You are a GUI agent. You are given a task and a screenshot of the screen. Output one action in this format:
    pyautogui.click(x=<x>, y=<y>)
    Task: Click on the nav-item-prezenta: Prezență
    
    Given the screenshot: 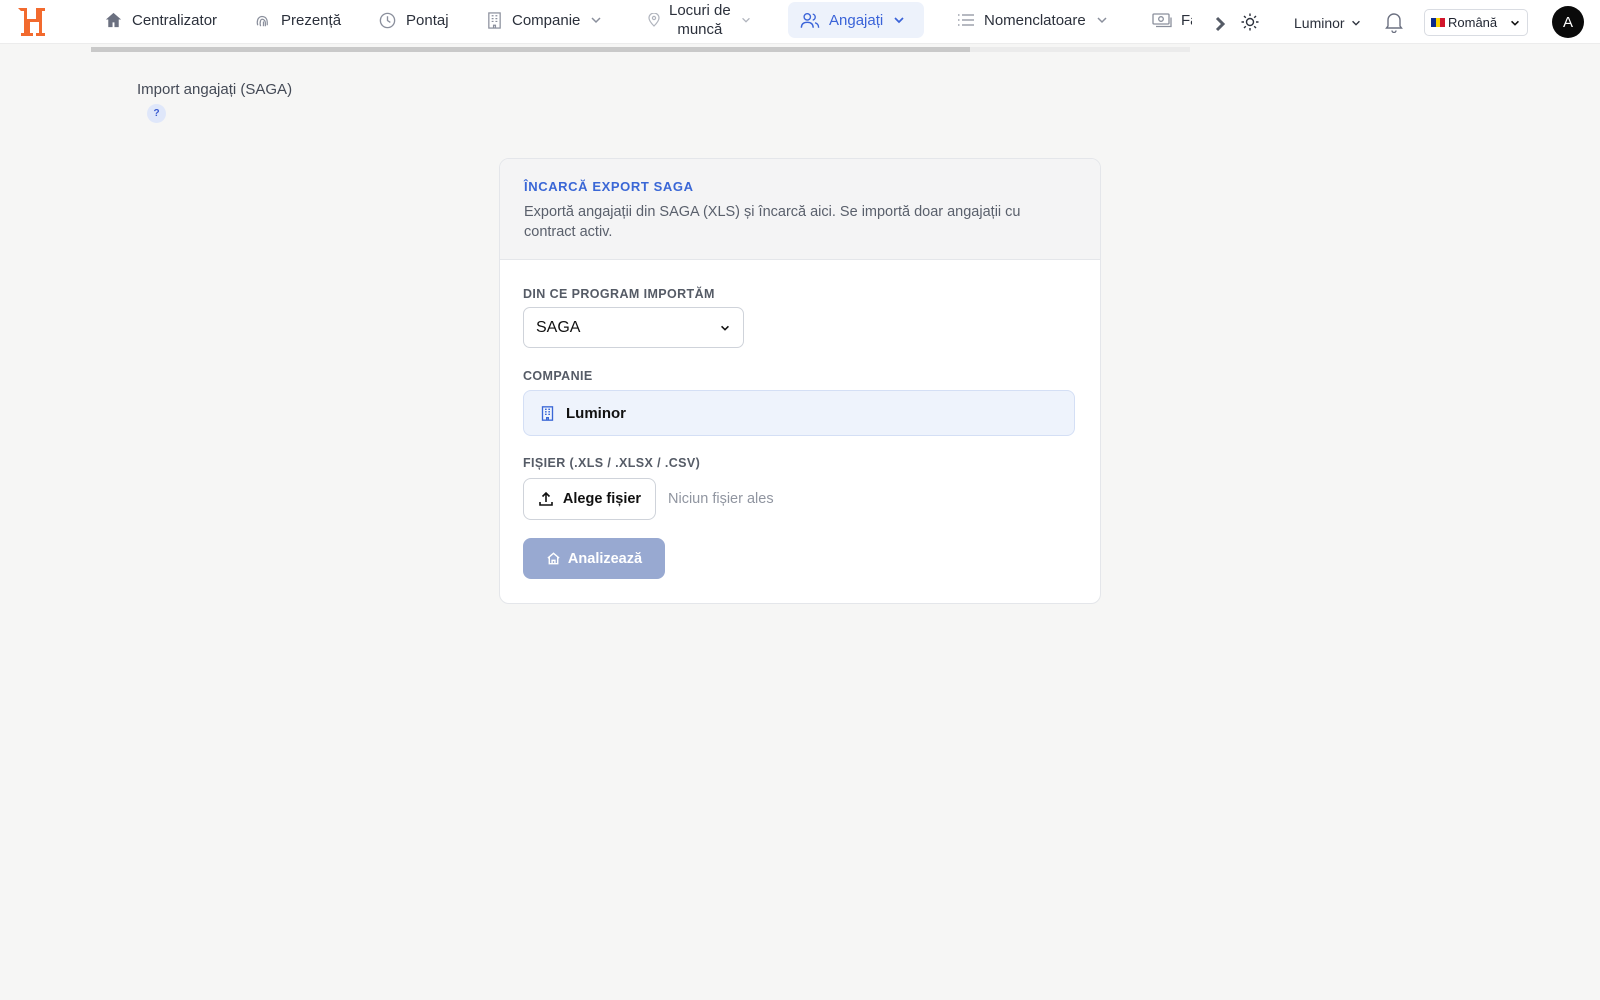 What is the action you would take?
    pyautogui.click(x=297, y=20)
    